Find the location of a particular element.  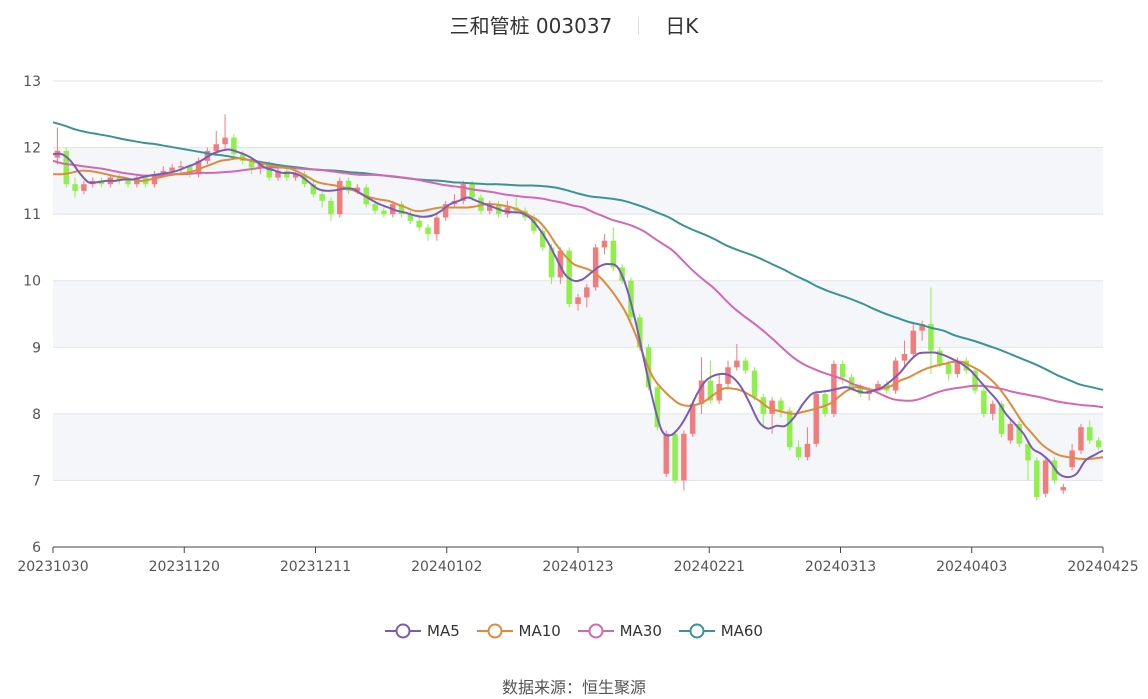

legend-item-ma10: MA10 is located at coordinates (518, 631).